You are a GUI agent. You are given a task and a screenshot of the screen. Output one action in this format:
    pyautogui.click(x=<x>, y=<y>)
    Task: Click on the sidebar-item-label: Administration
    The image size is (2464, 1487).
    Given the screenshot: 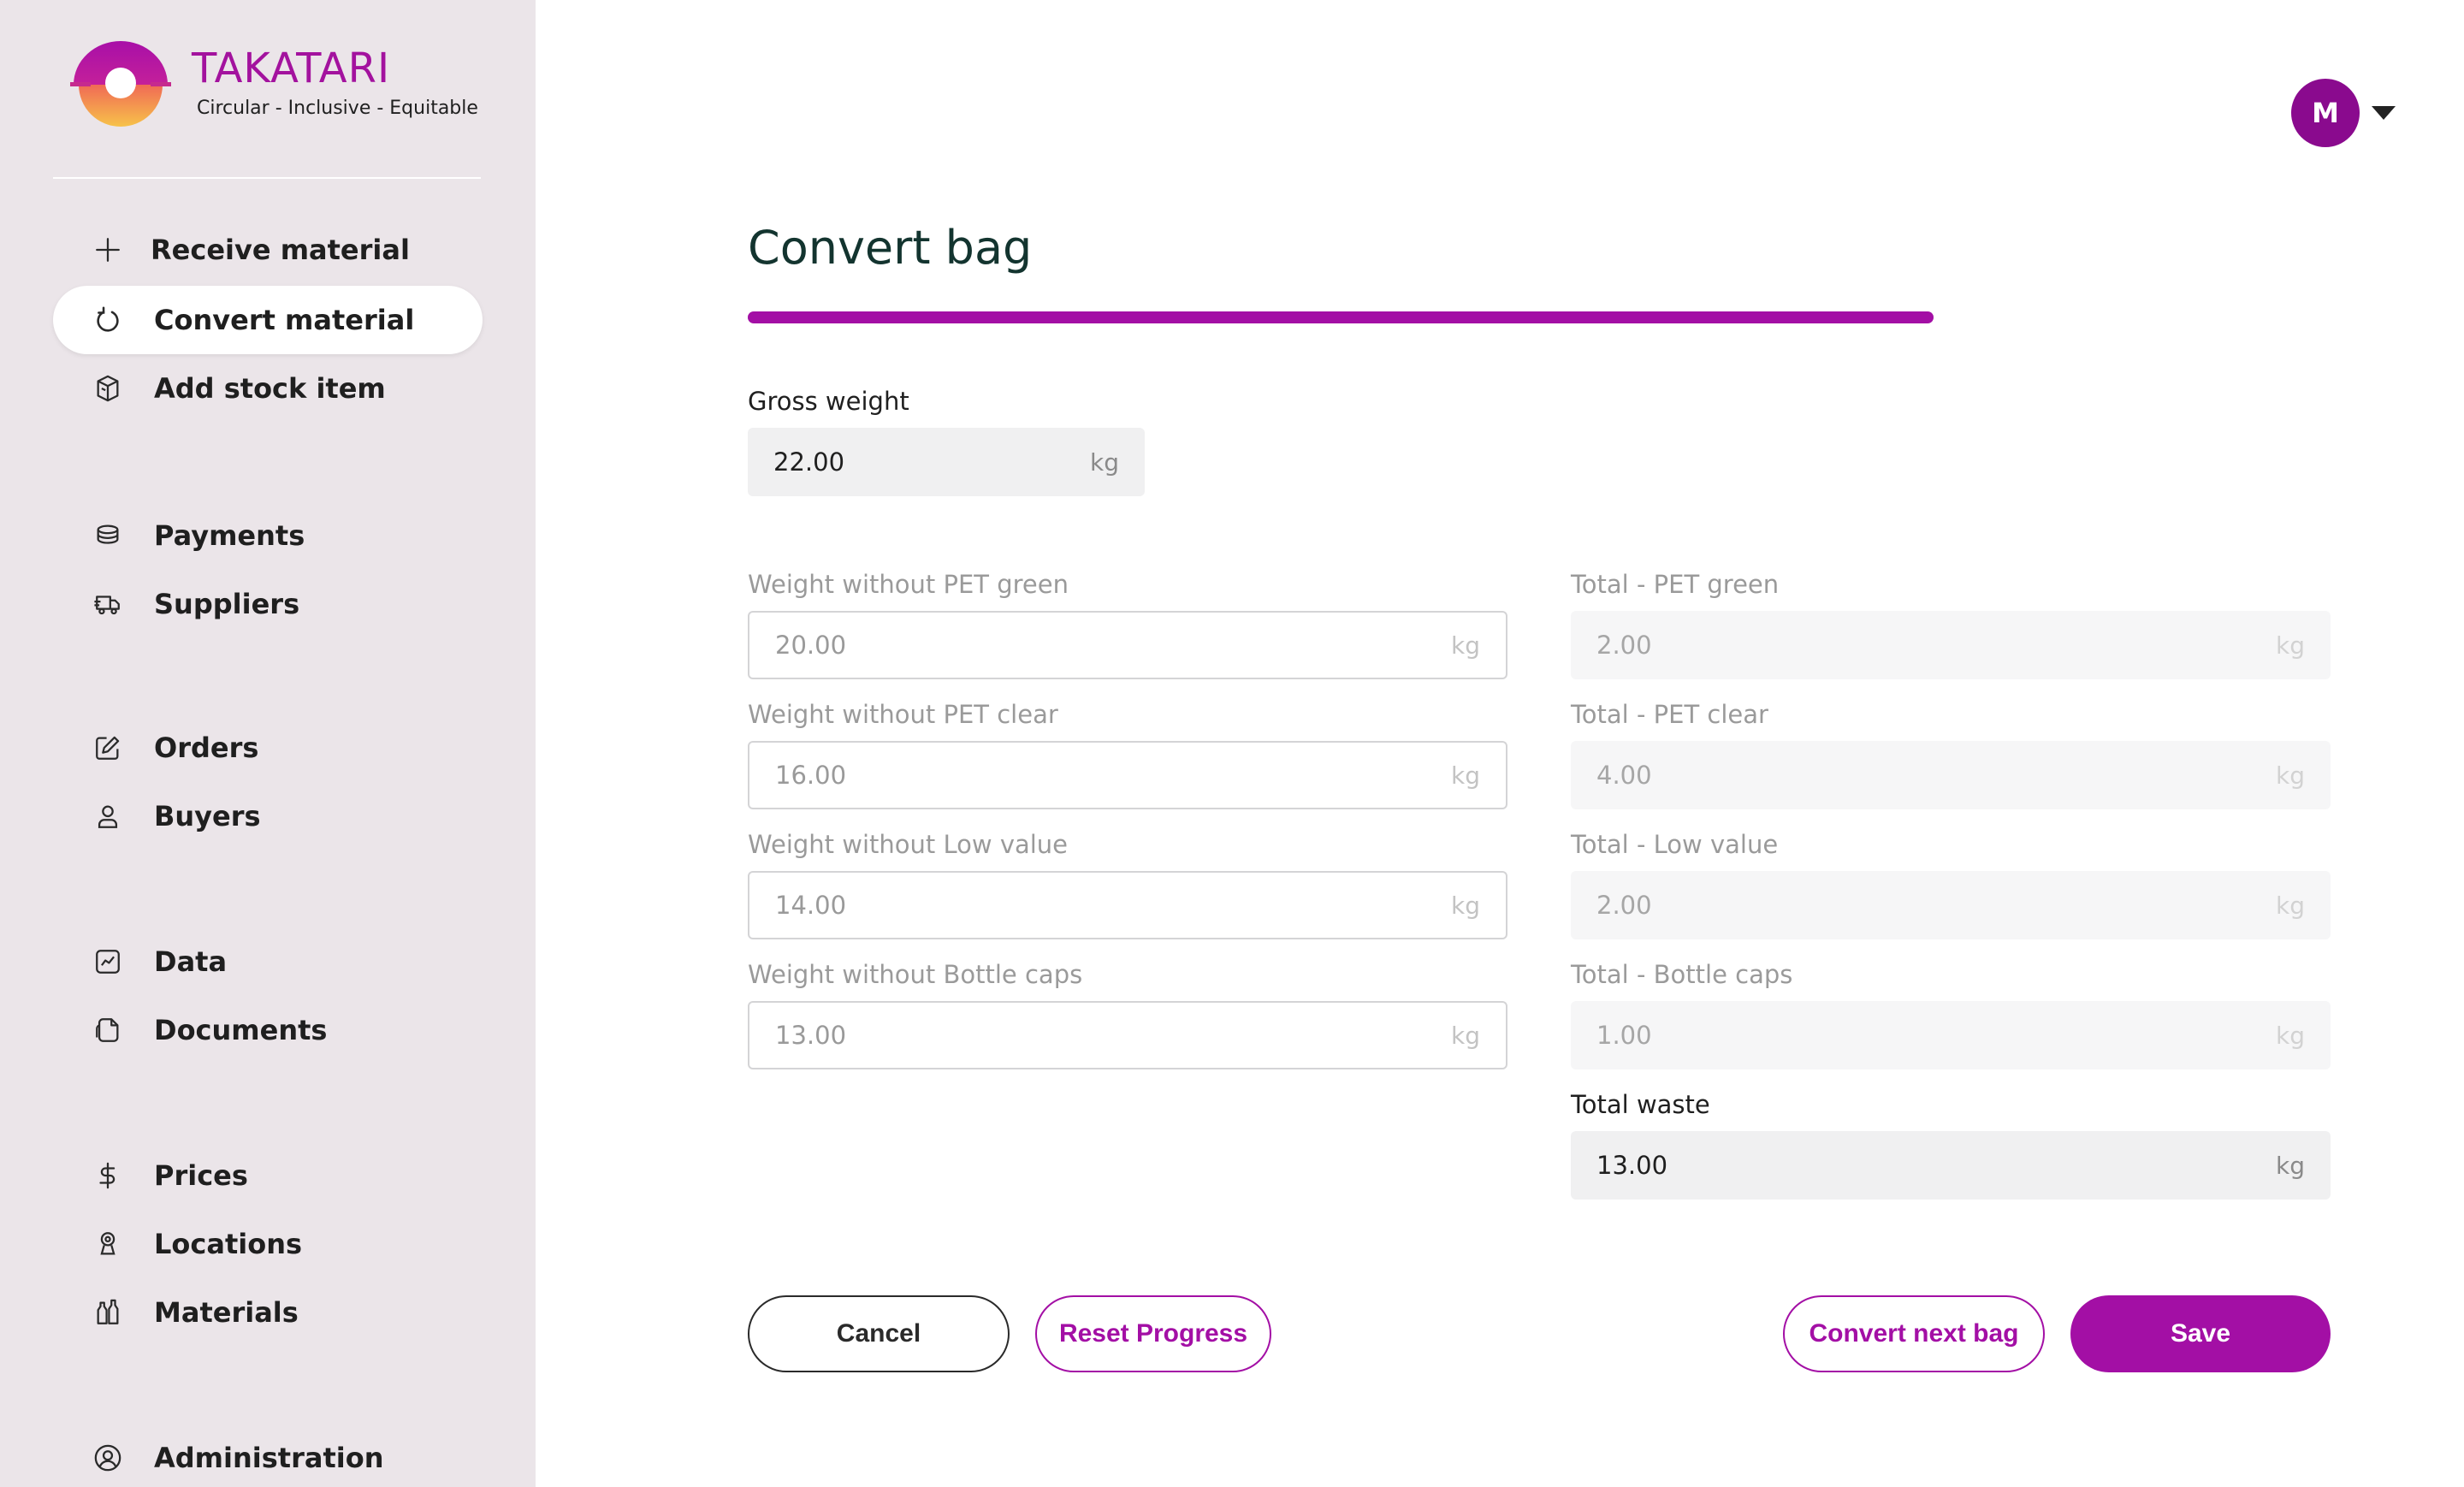 What is the action you would take?
    pyautogui.click(x=269, y=1458)
    